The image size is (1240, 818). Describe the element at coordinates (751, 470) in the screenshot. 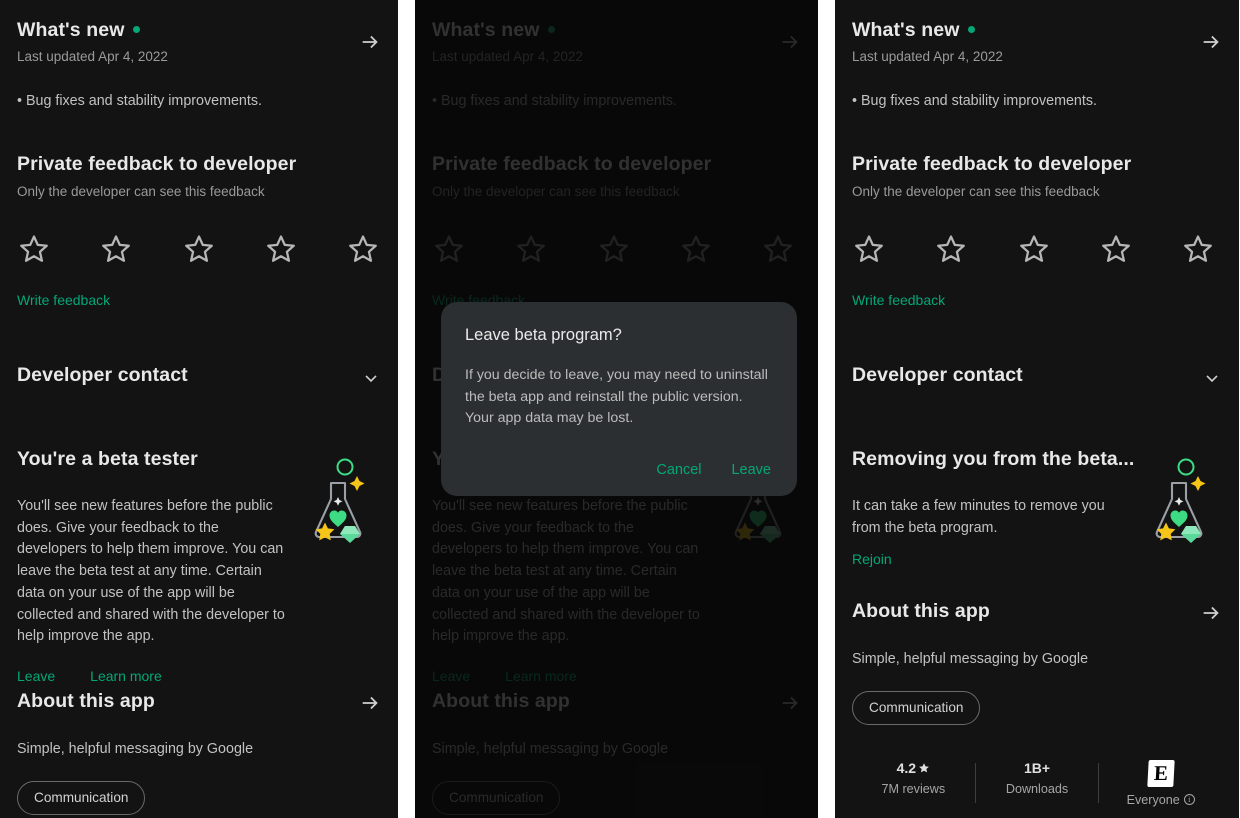

I see `leave-button: Leave` at that location.